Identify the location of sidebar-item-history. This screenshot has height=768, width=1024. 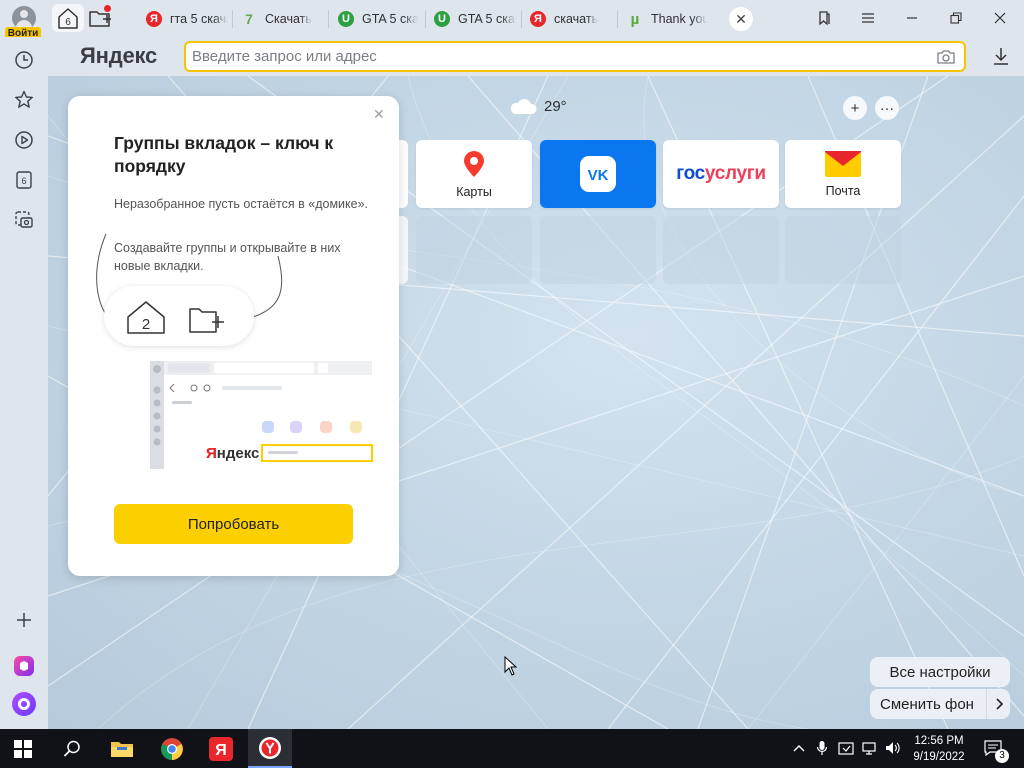
(24, 60).